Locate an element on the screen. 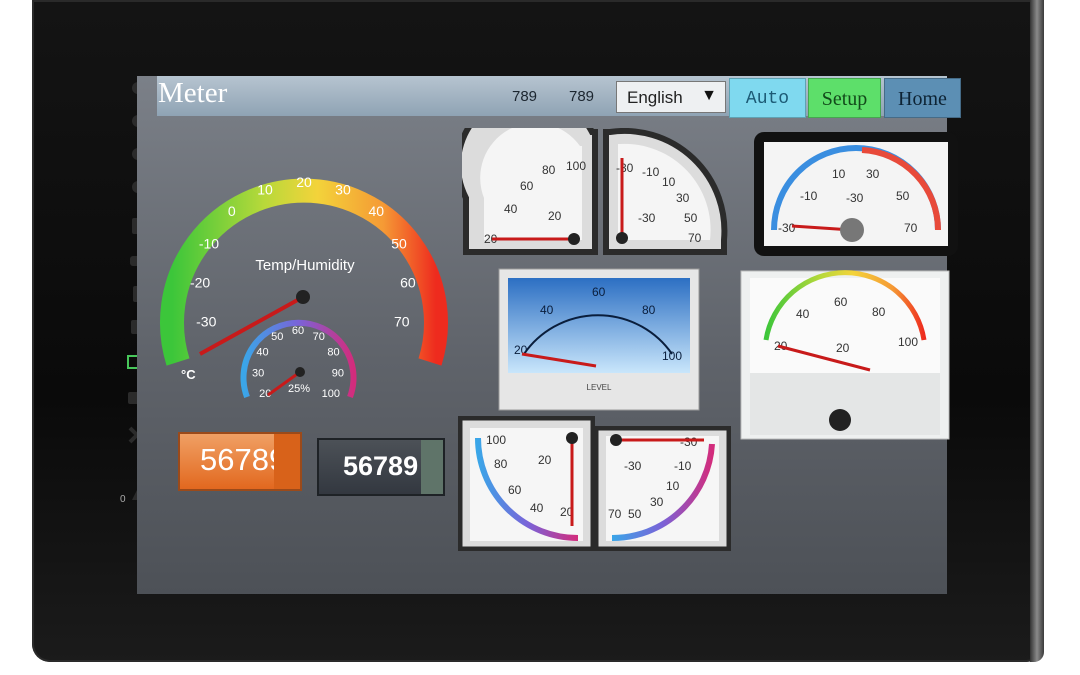 The width and height of the screenshot is (1080, 675). lvl-tick-1: 40 is located at coordinates (547, 310).